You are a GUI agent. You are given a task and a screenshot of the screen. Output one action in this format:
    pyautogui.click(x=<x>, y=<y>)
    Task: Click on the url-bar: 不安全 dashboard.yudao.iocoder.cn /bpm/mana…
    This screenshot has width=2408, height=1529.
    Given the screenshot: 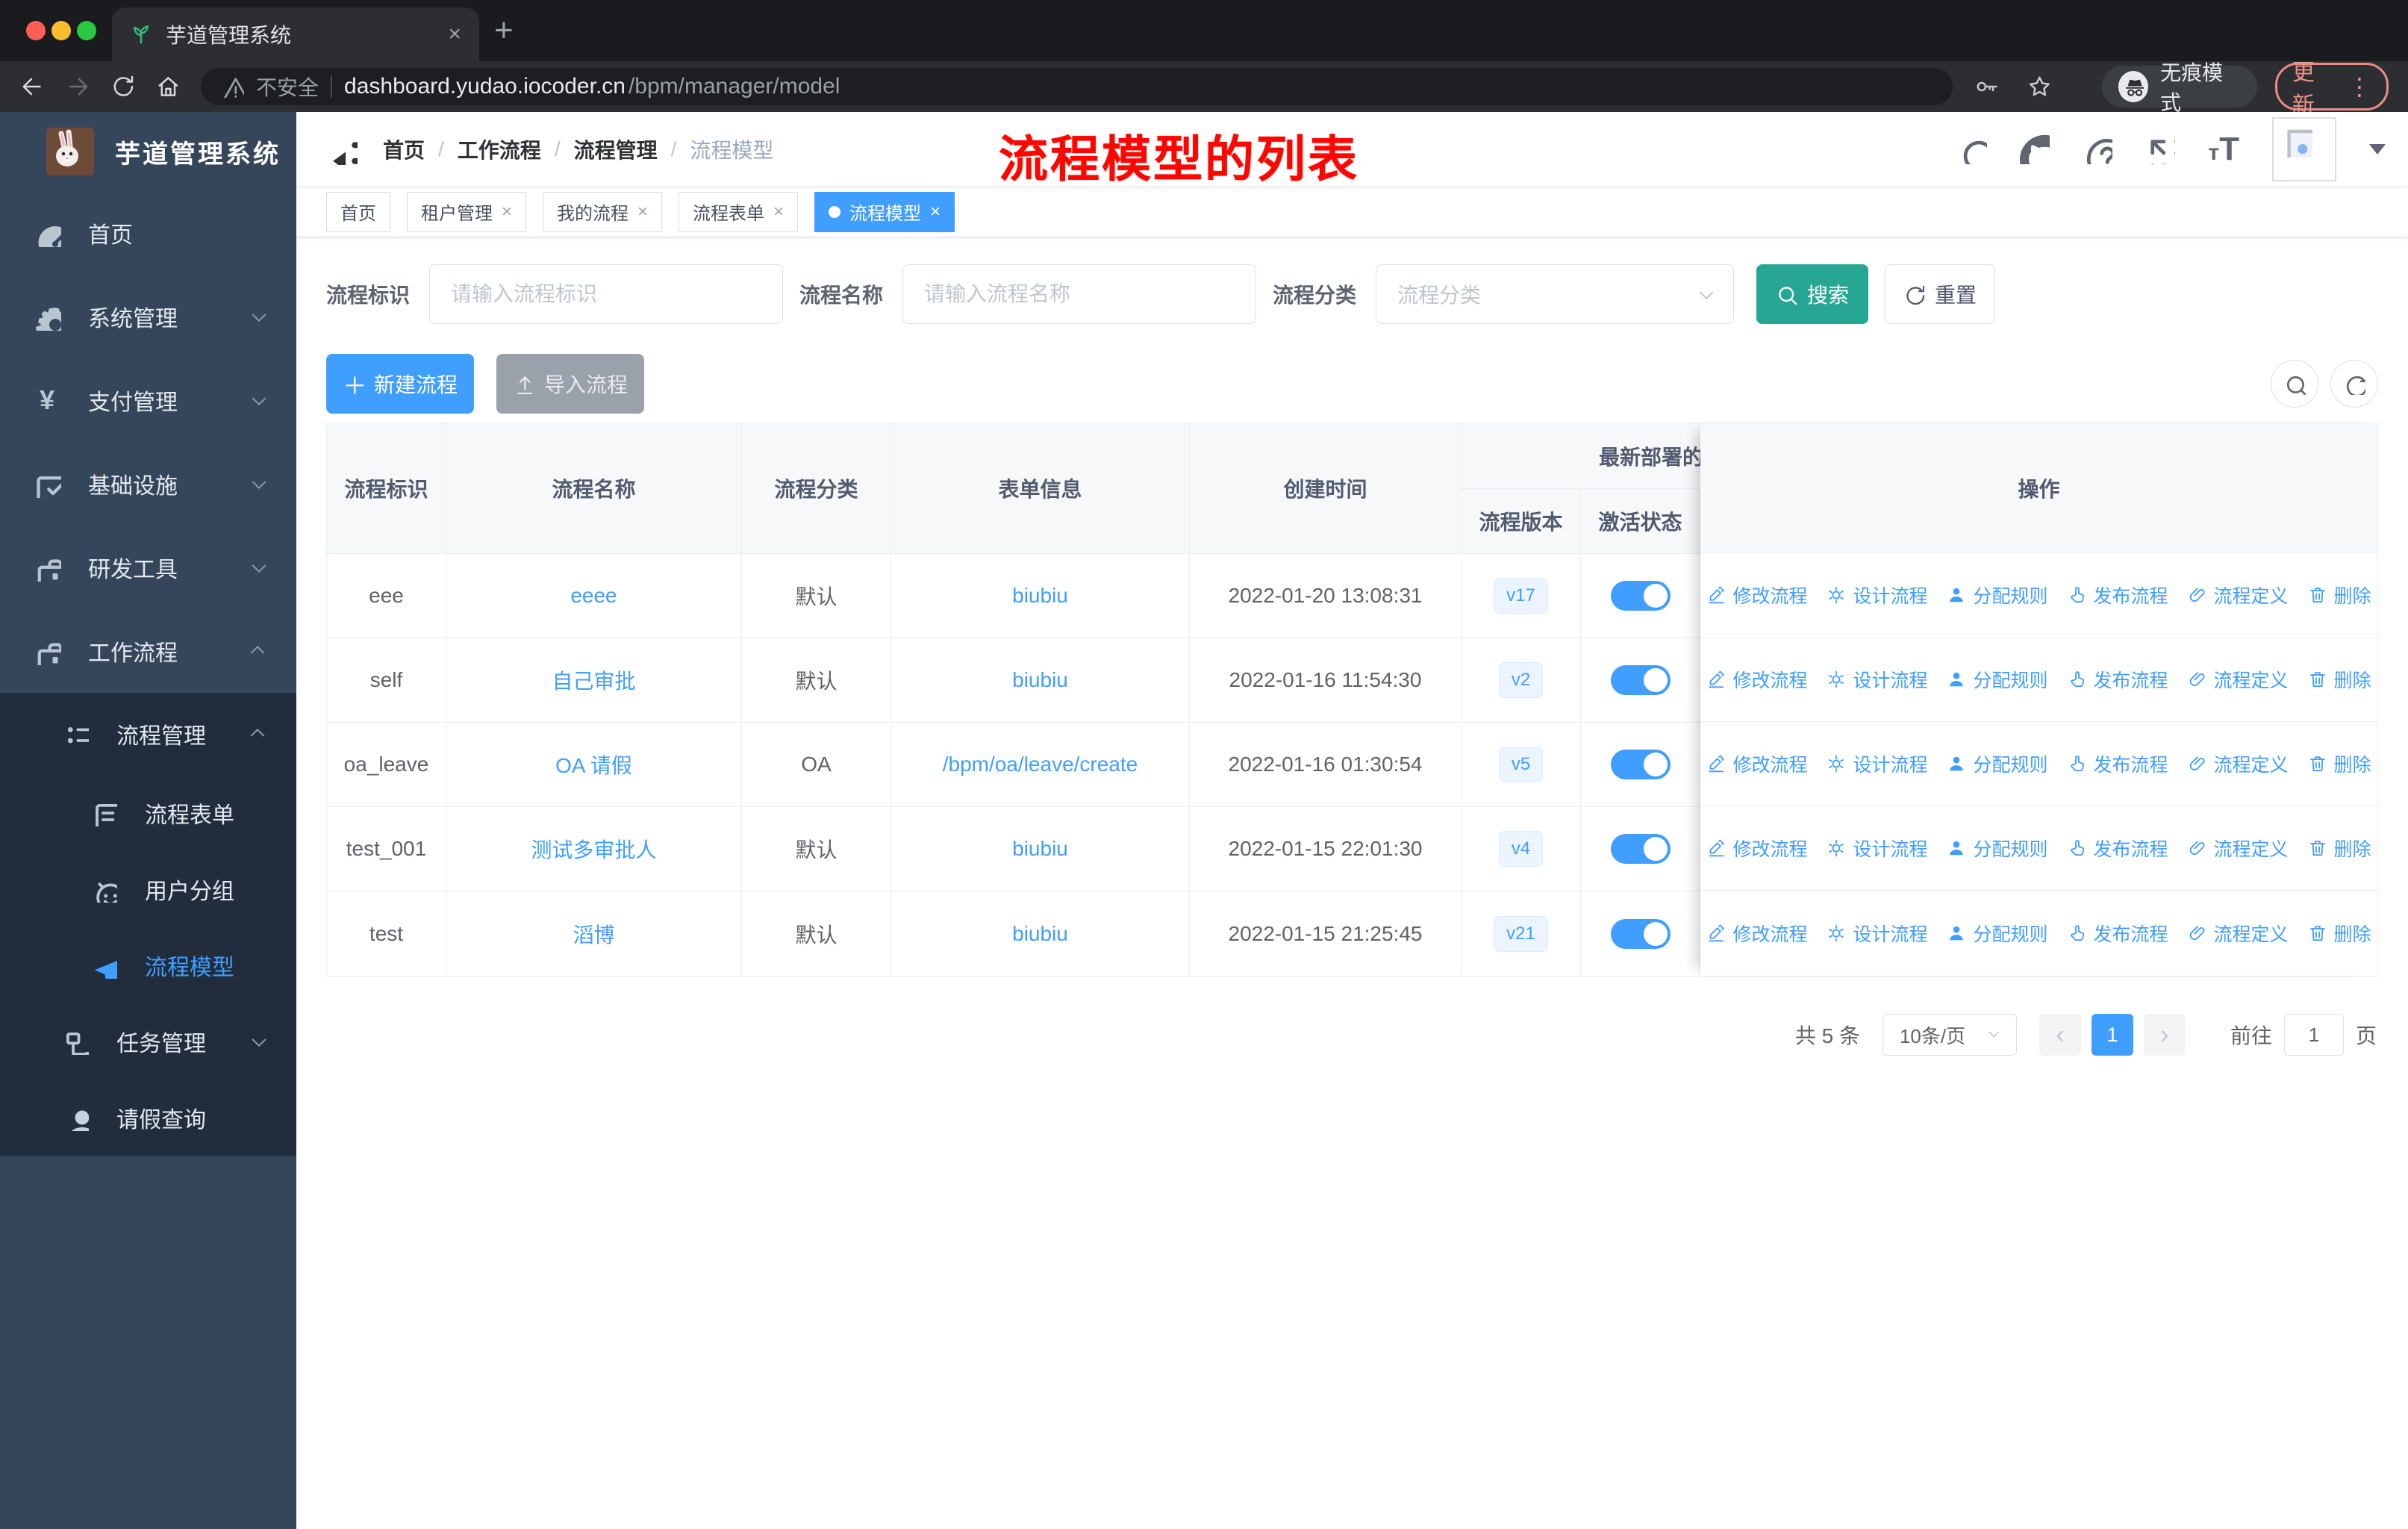 What is the action you would take?
    pyautogui.click(x=1077, y=86)
    